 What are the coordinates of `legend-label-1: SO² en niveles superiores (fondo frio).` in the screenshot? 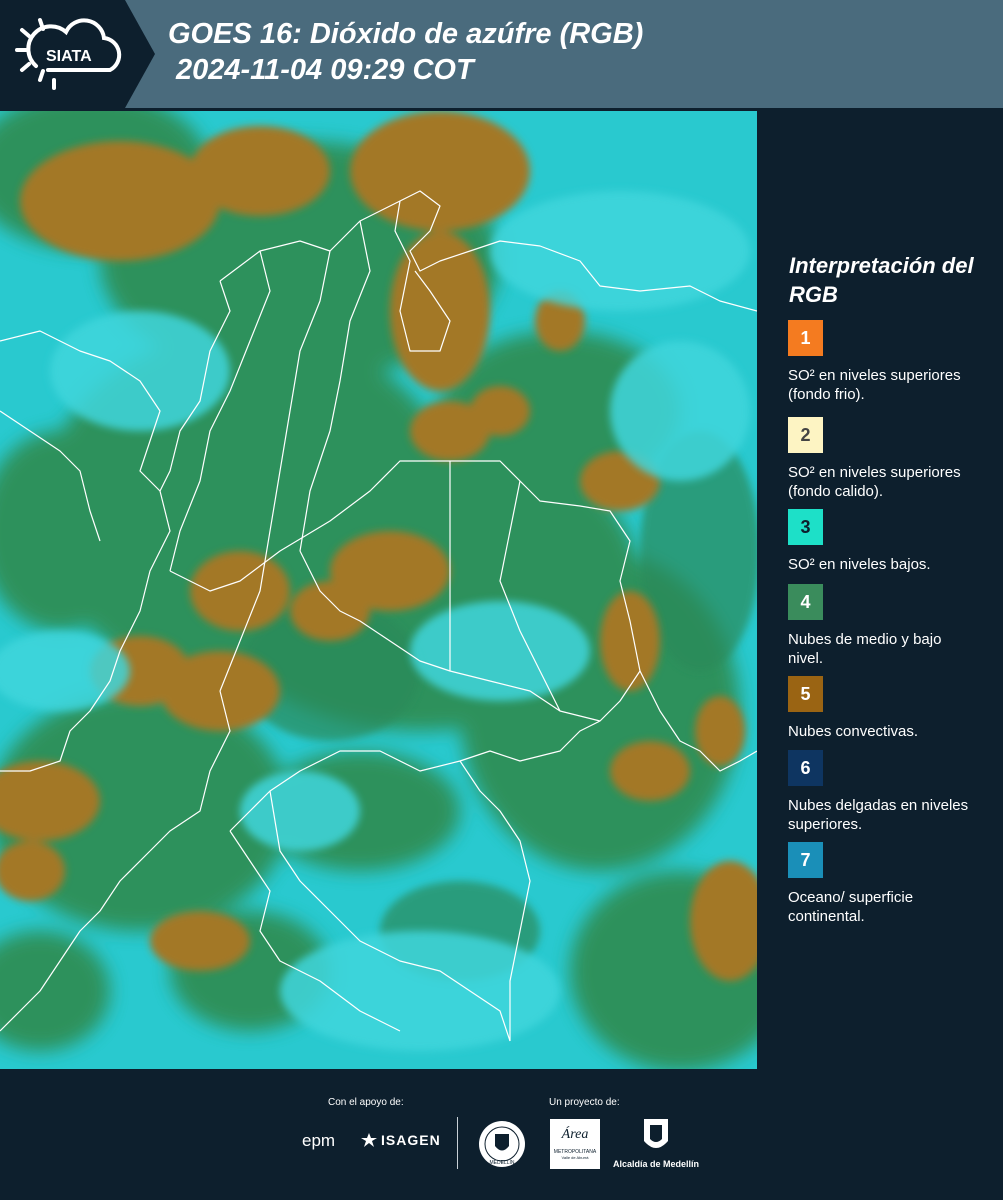 It's located at (874, 385).